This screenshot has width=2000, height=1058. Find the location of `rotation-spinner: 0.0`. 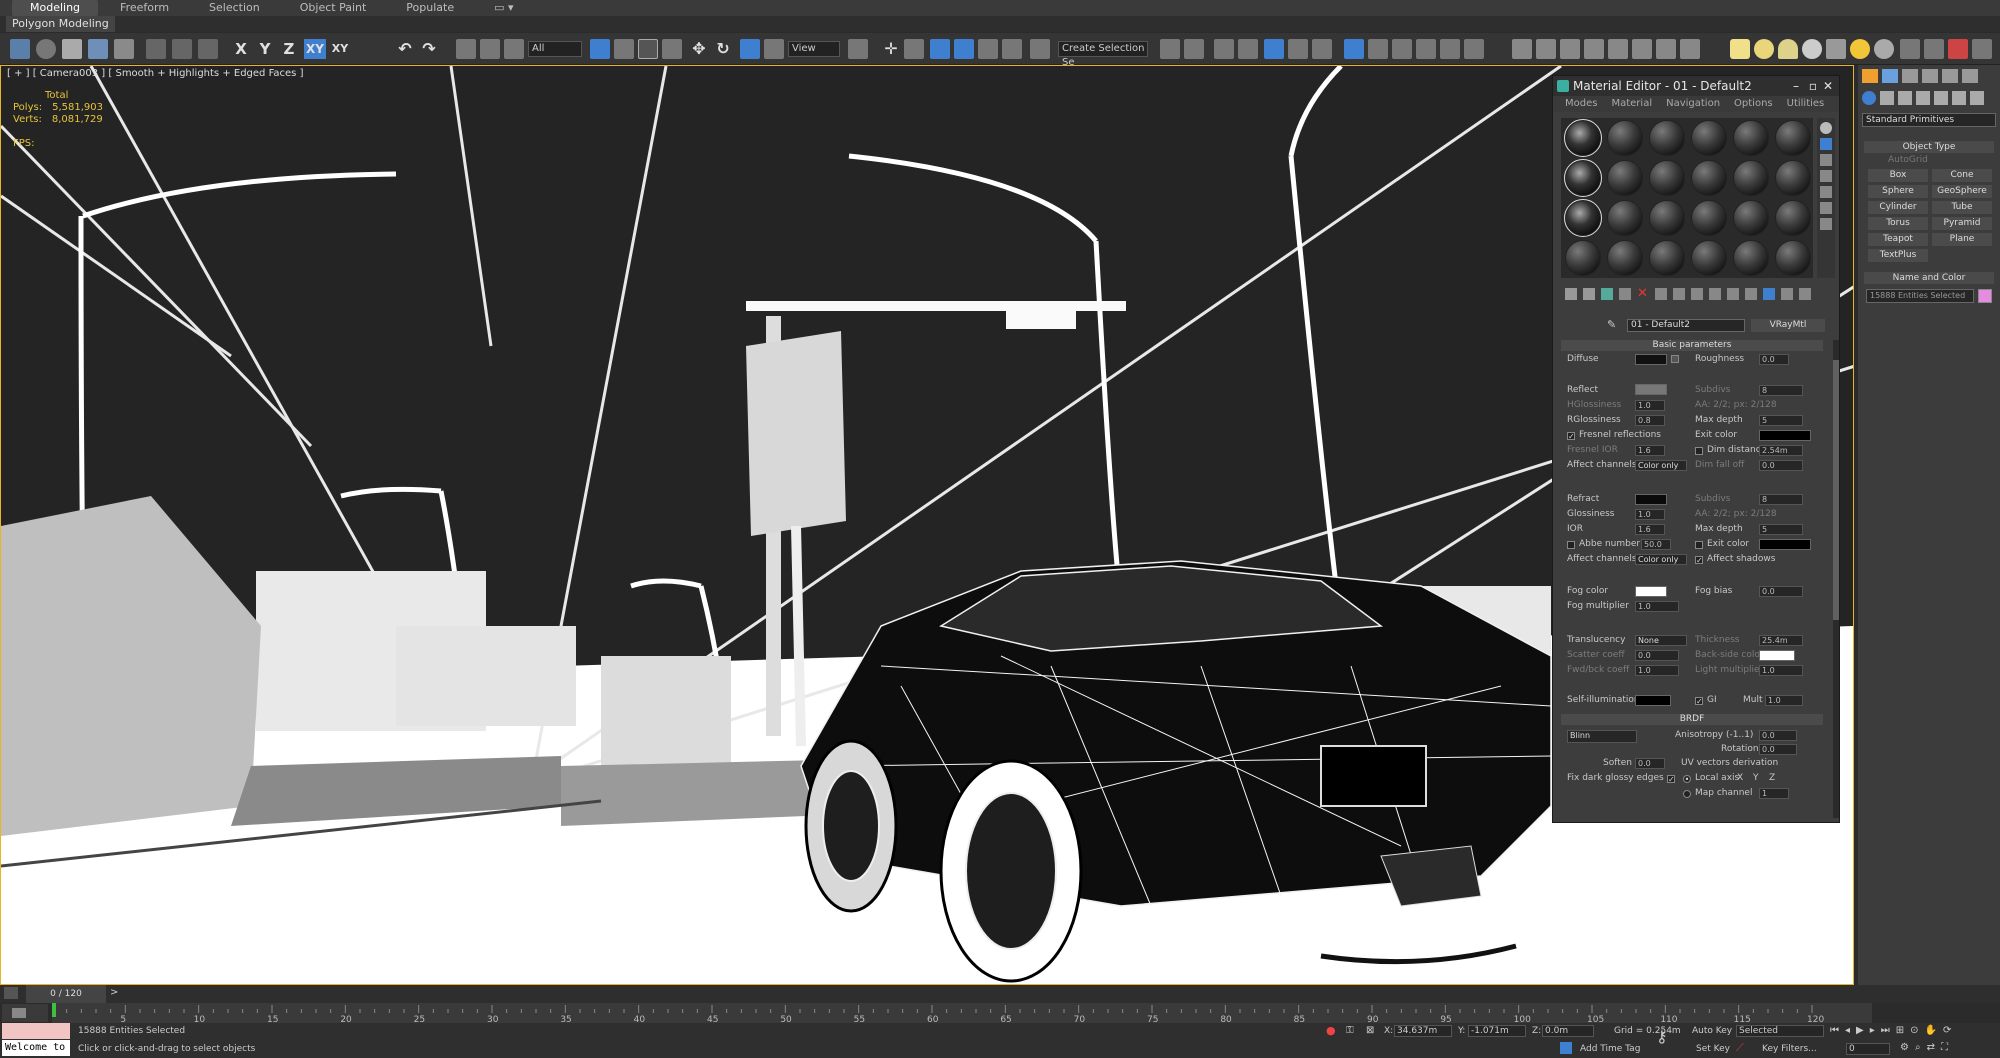

rotation-spinner: 0.0 is located at coordinates (1778, 749).